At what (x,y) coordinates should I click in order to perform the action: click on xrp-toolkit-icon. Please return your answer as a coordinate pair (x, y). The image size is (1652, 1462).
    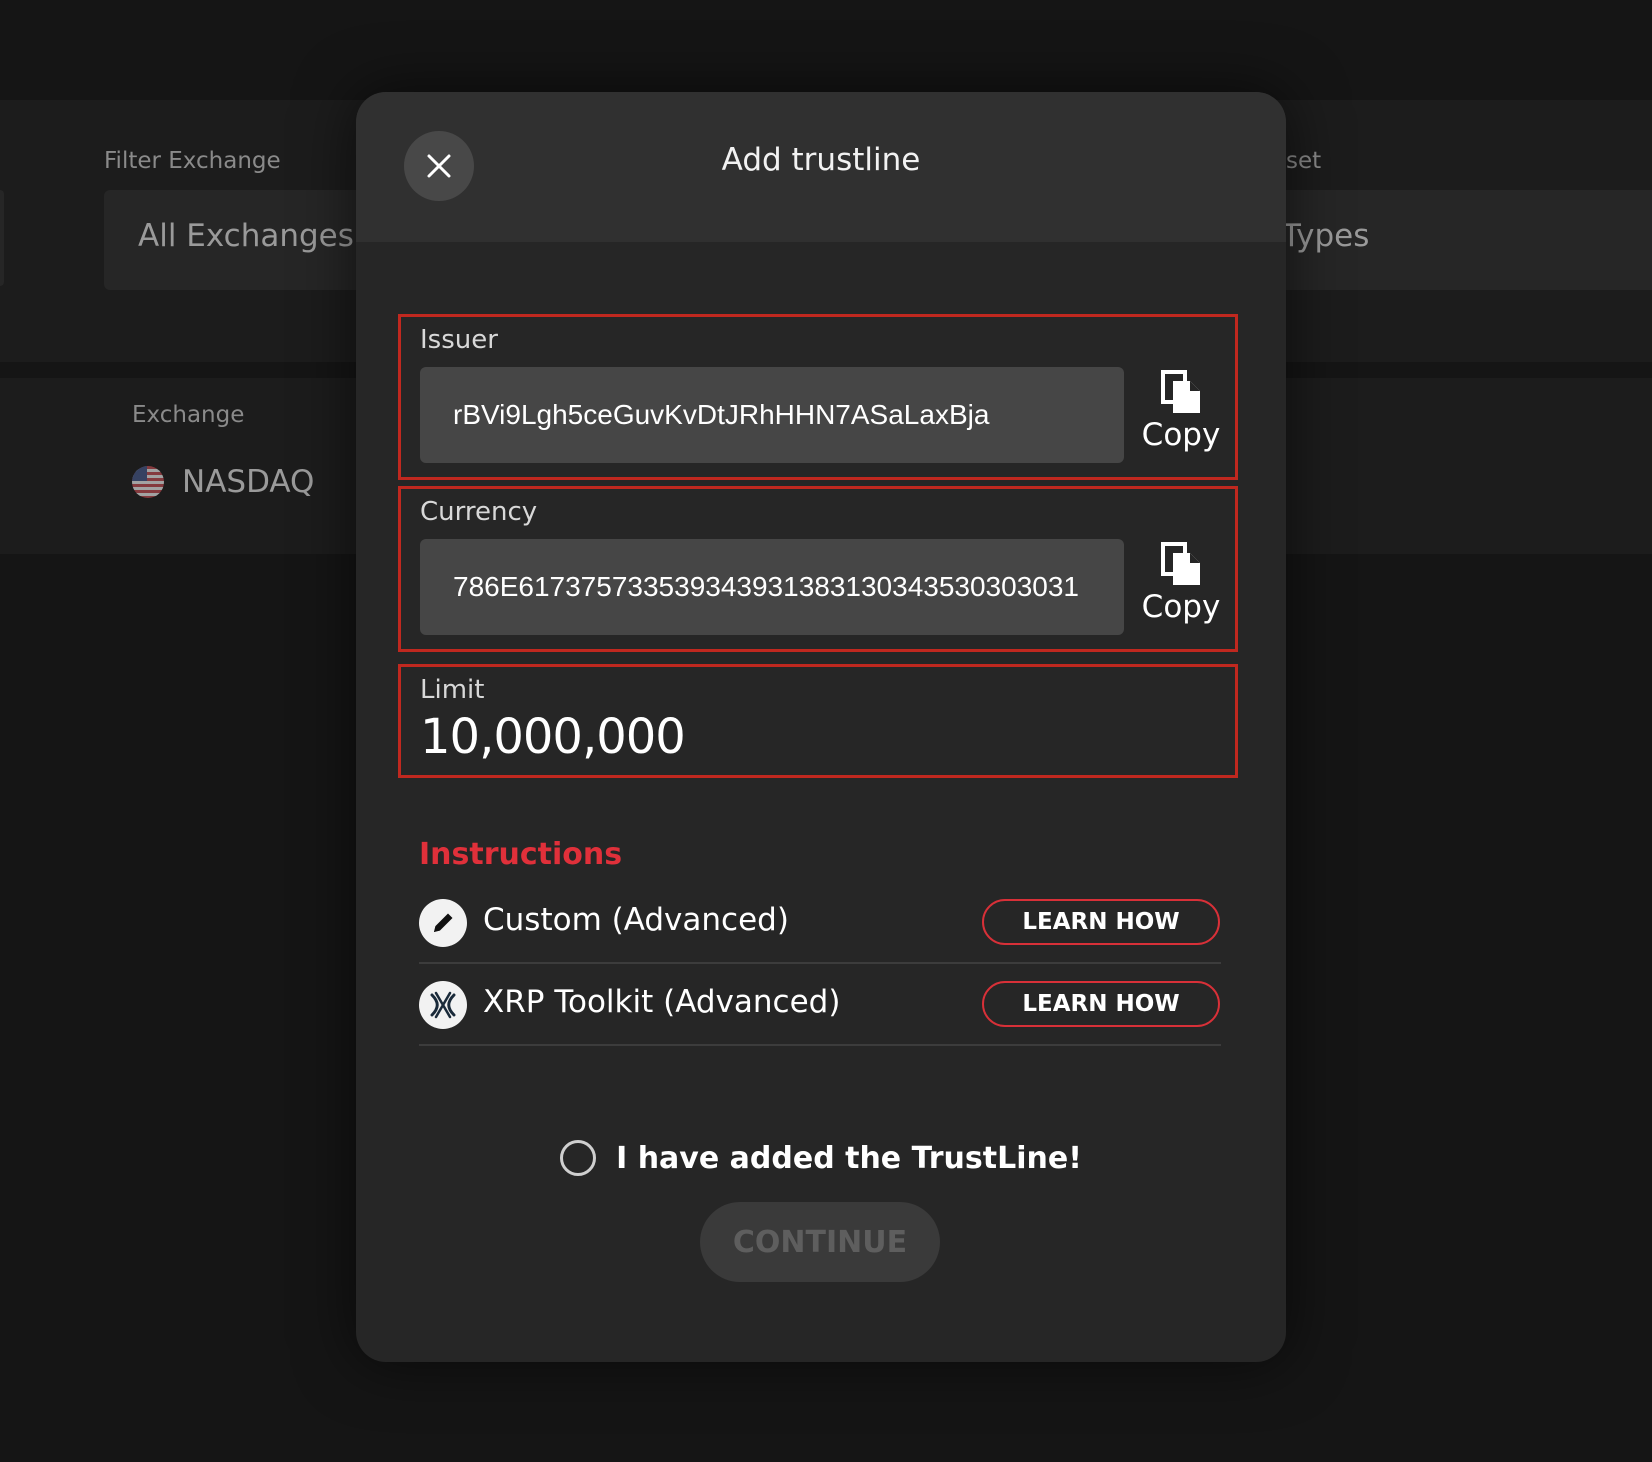
    Looking at the image, I should click on (443, 1005).